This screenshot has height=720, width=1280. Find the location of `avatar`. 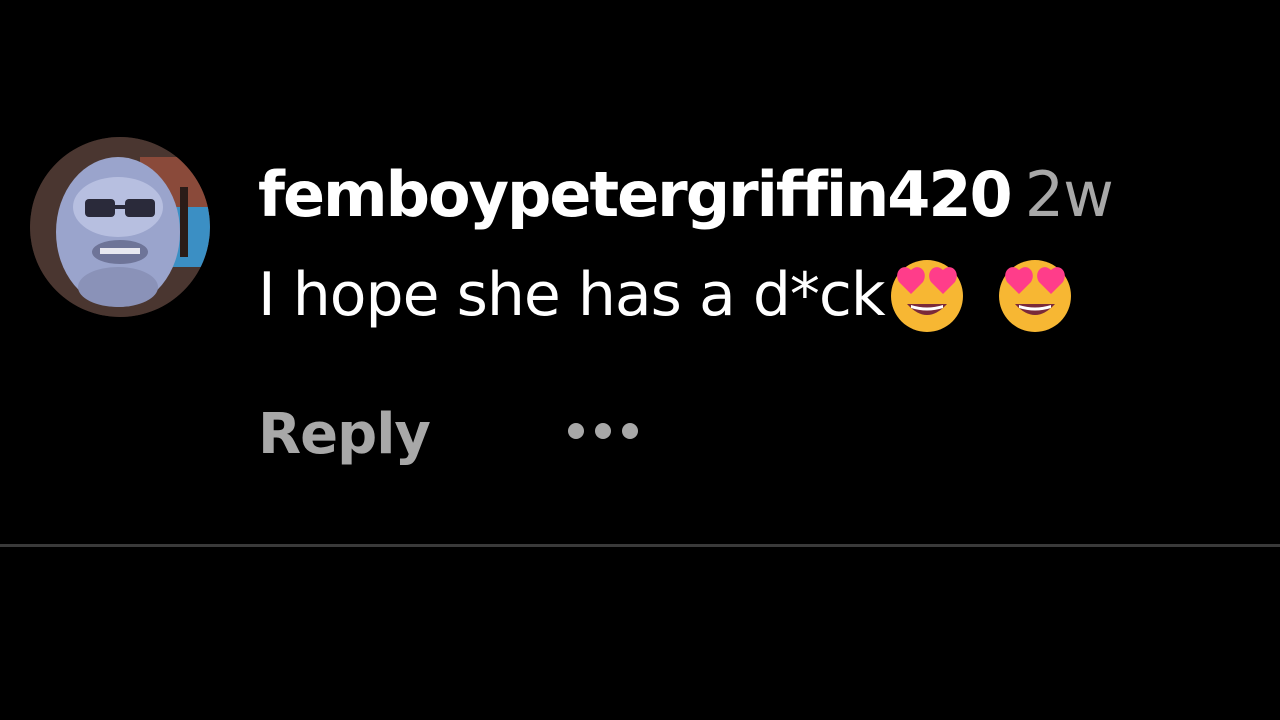

avatar is located at coordinates (120, 227).